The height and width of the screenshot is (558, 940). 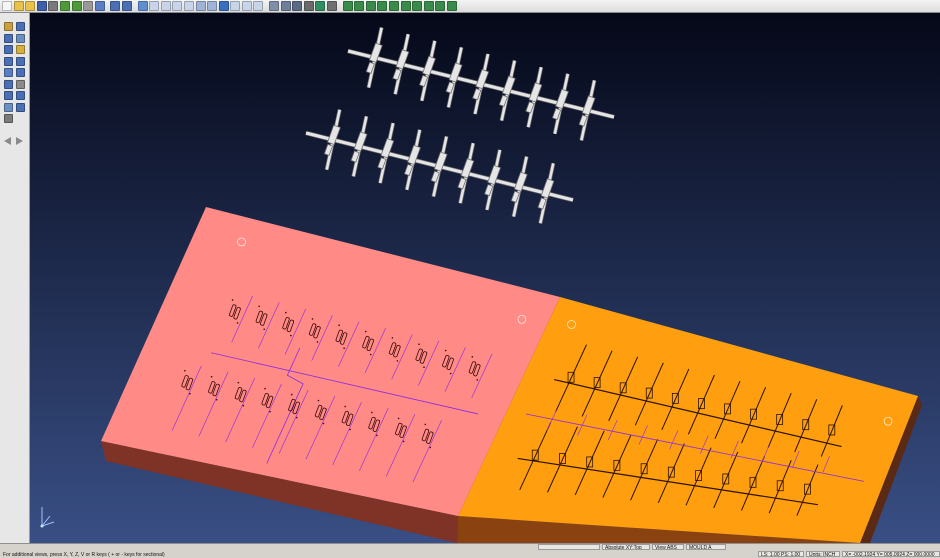 I want to click on analyze-icon, so click(x=8, y=107).